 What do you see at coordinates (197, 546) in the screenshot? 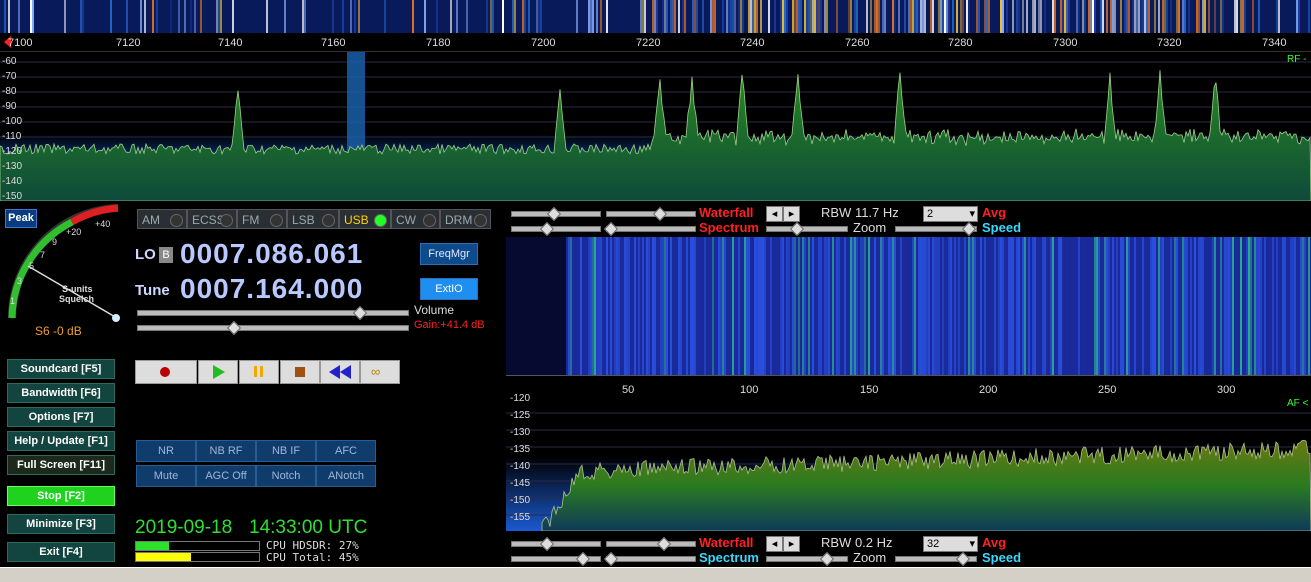
I see `cpu-hdsdr-bar` at bounding box center [197, 546].